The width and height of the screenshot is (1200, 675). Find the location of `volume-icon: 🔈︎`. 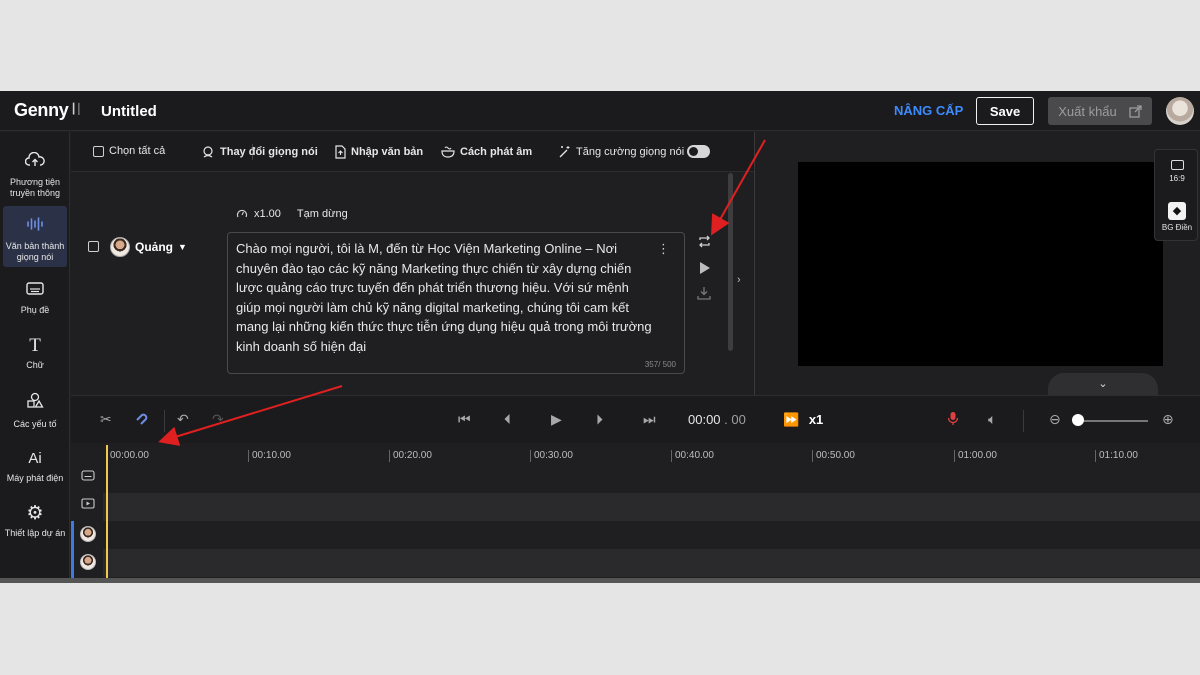

volume-icon: 🔈︎ is located at coordinates (992, 419).